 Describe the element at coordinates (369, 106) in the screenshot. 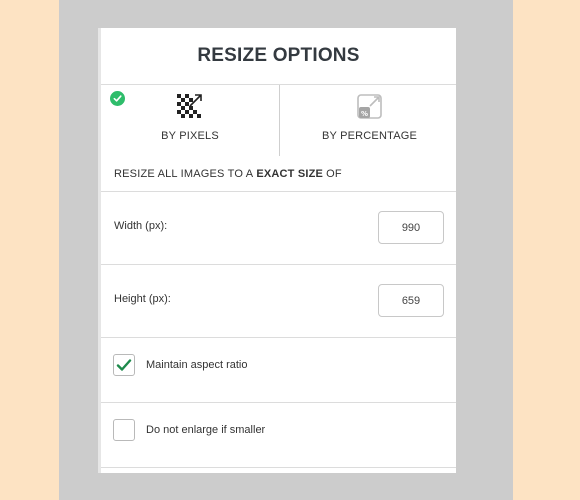

I see `percentage-resize-icon: %` at that location.